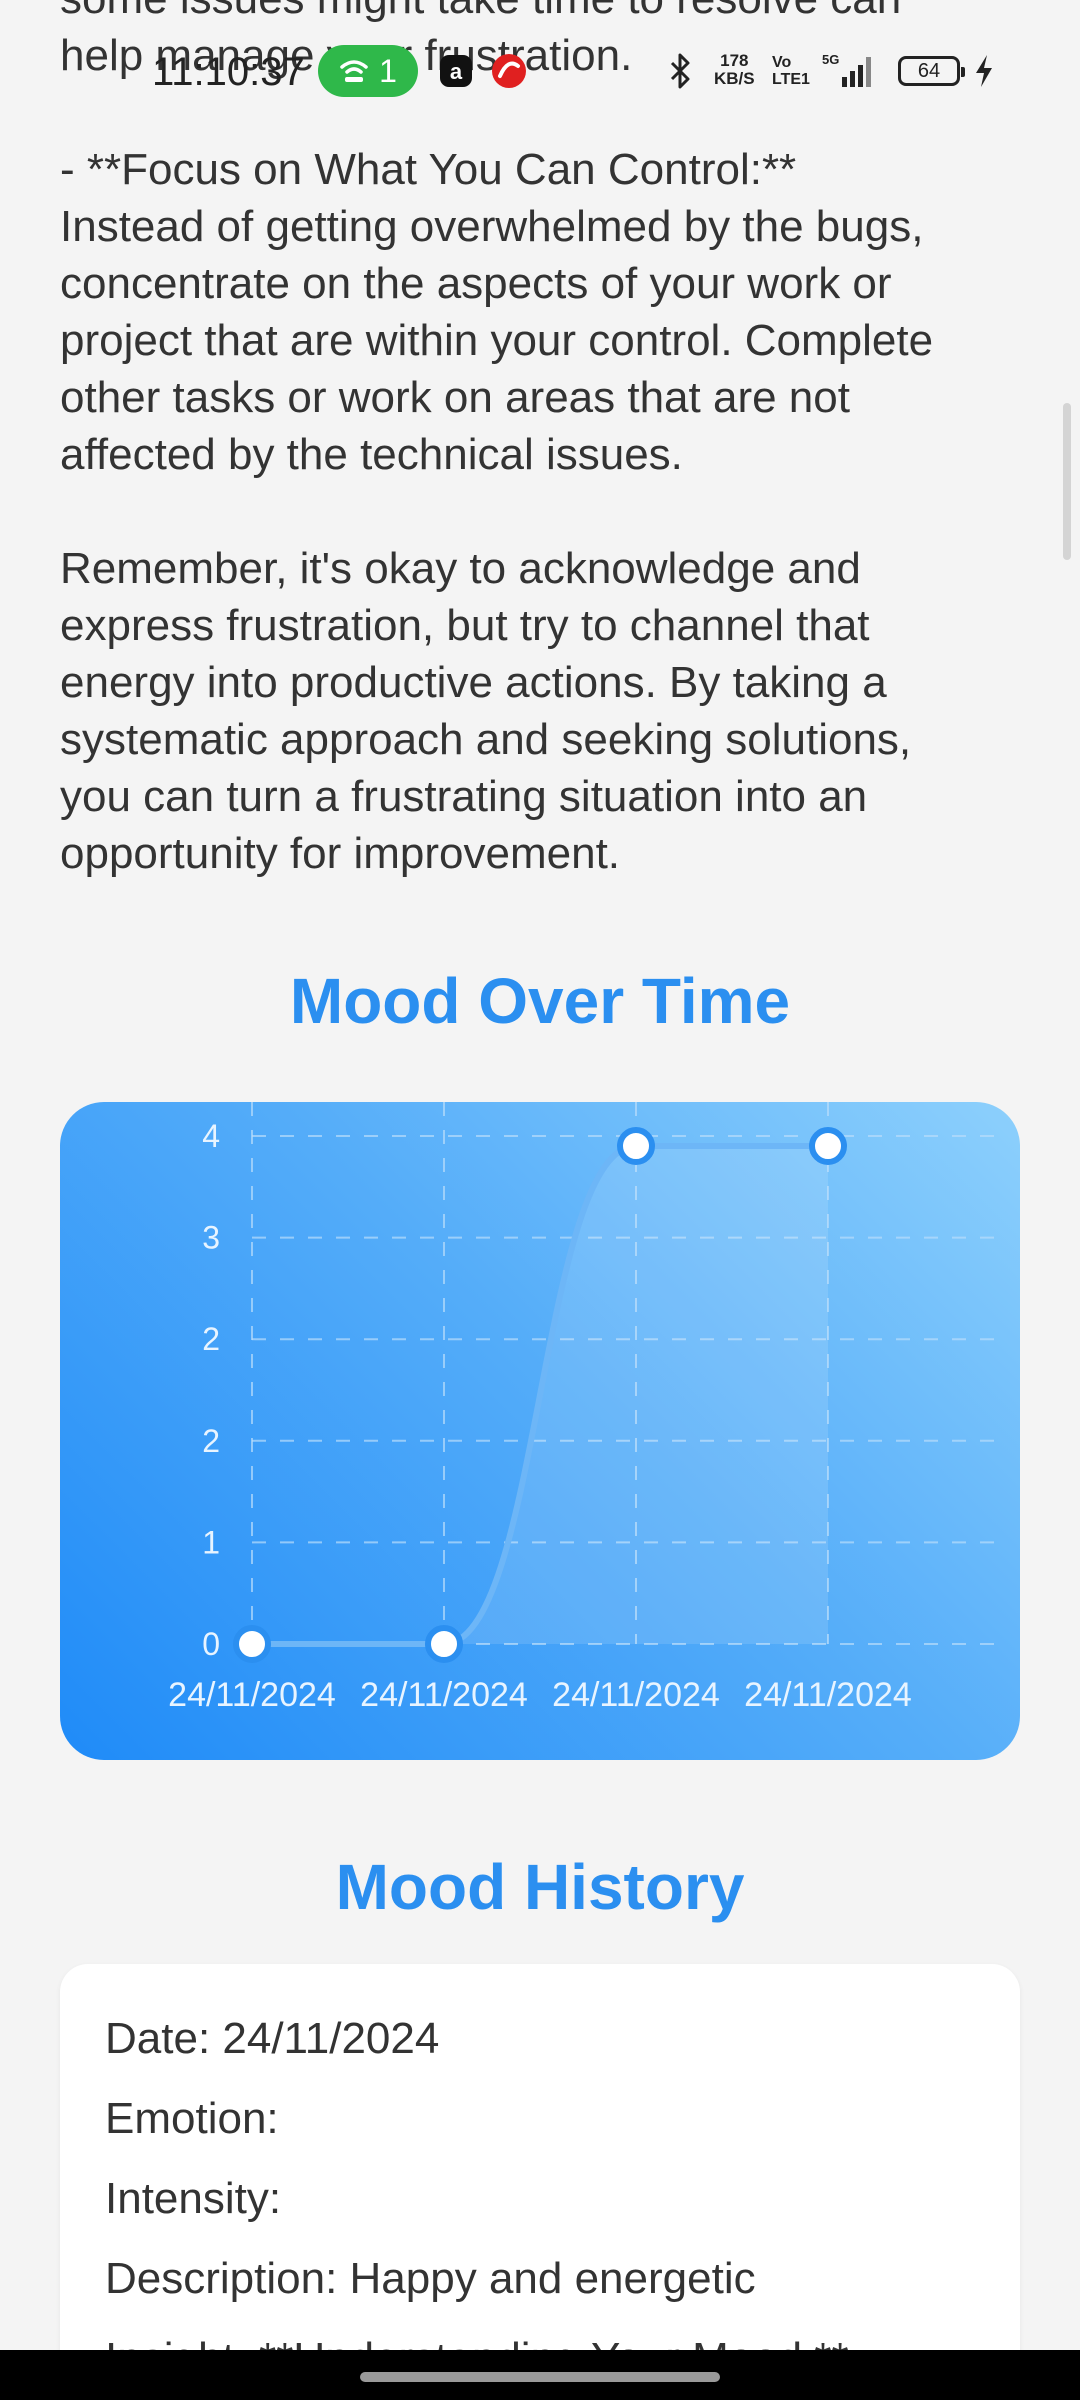 This screenshot has height=2400, width=1080. Describe the element at coordinates (540, 1001) in the screenshot. I see `mood-chart-title: Mood Over Time` at that location.